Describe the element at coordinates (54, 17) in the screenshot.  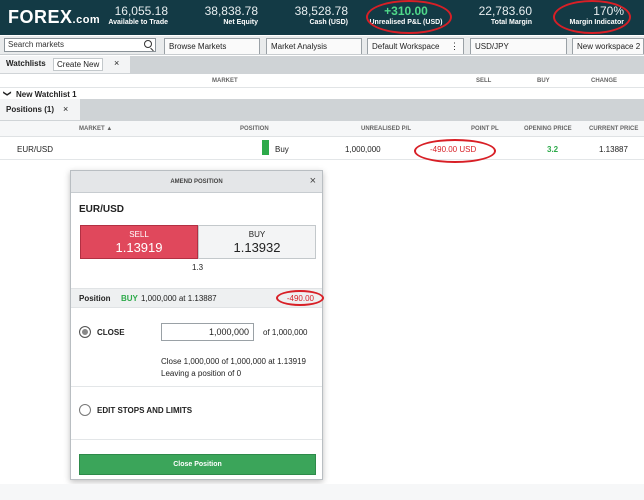
I see `forex-logo: FOREX.com` at that location.